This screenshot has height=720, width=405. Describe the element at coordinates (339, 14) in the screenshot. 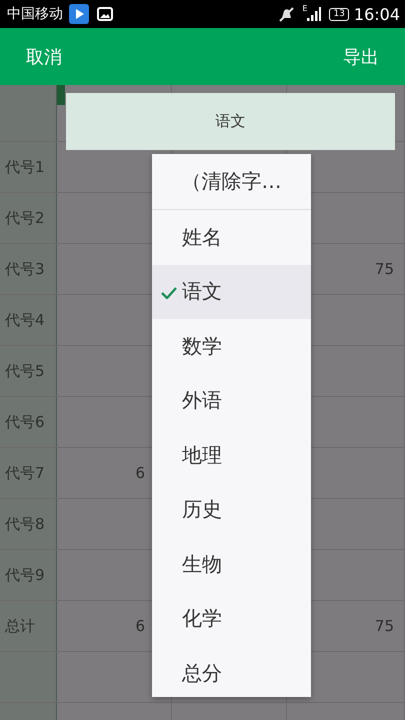

I see `battery-indicator: 13` at that location.